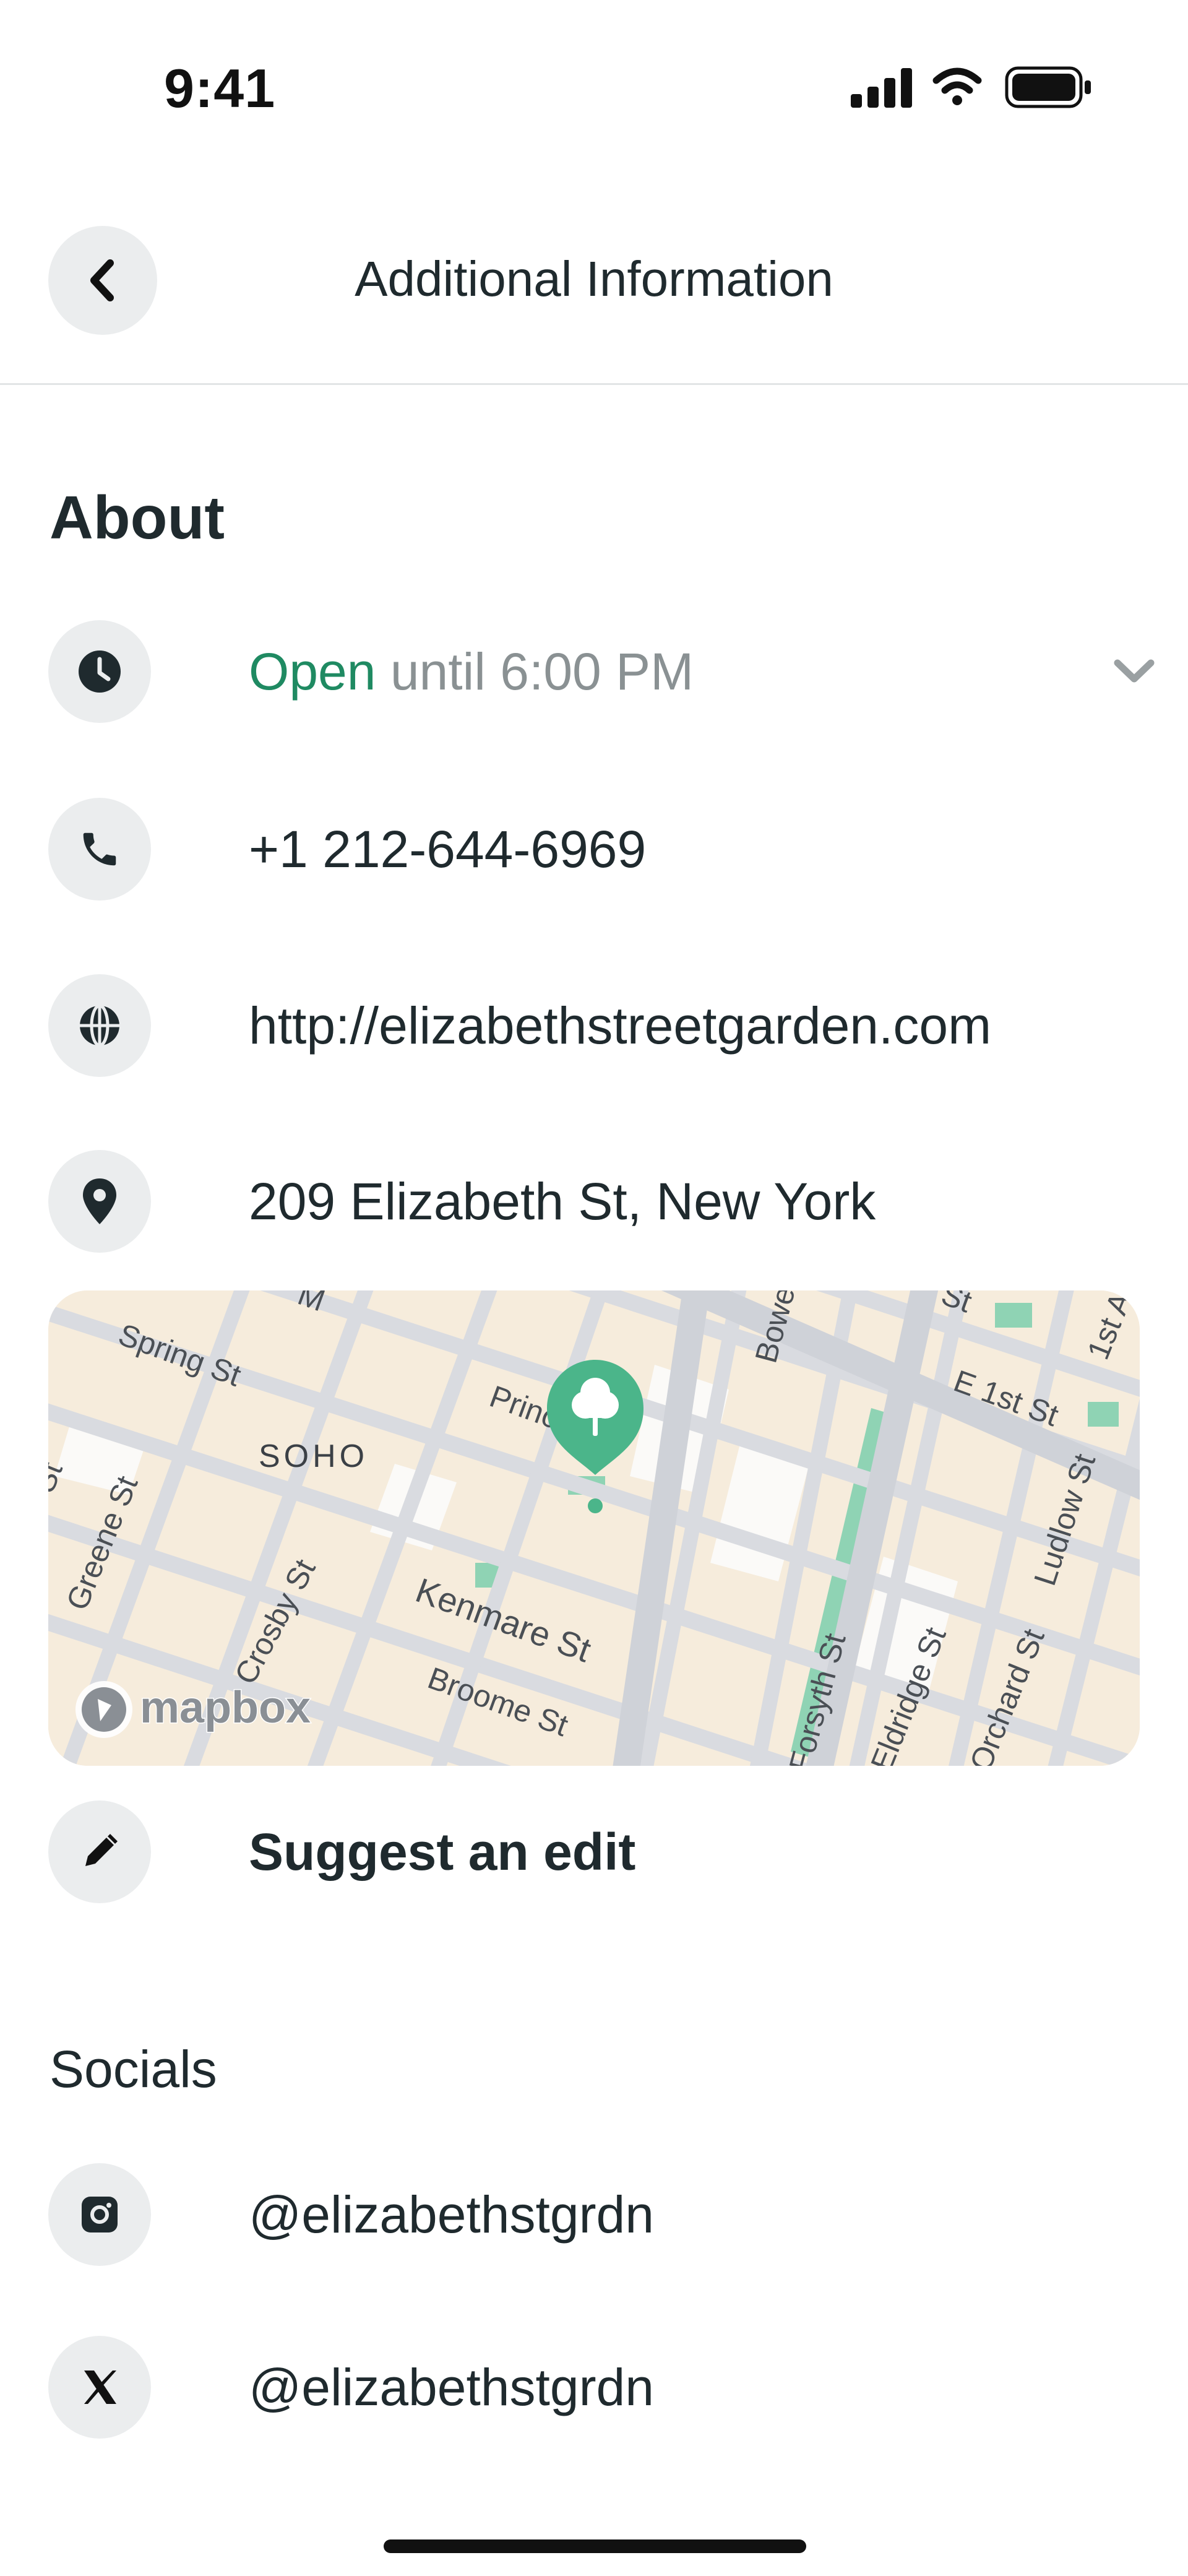 This screenshot has width=1188, height=2576. What do you see at coordinates (99, 1025) in the screenshot?
I see `globe-icon` at bounding box center [99, 1025].